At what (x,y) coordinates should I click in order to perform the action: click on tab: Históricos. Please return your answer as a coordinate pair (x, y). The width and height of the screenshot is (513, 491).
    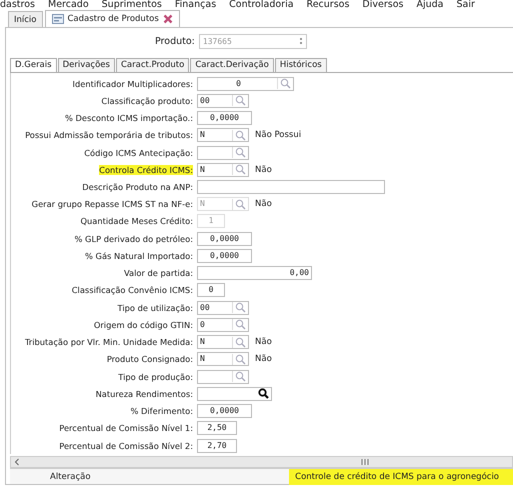
    Looking at the image, I should click on (300, 65).